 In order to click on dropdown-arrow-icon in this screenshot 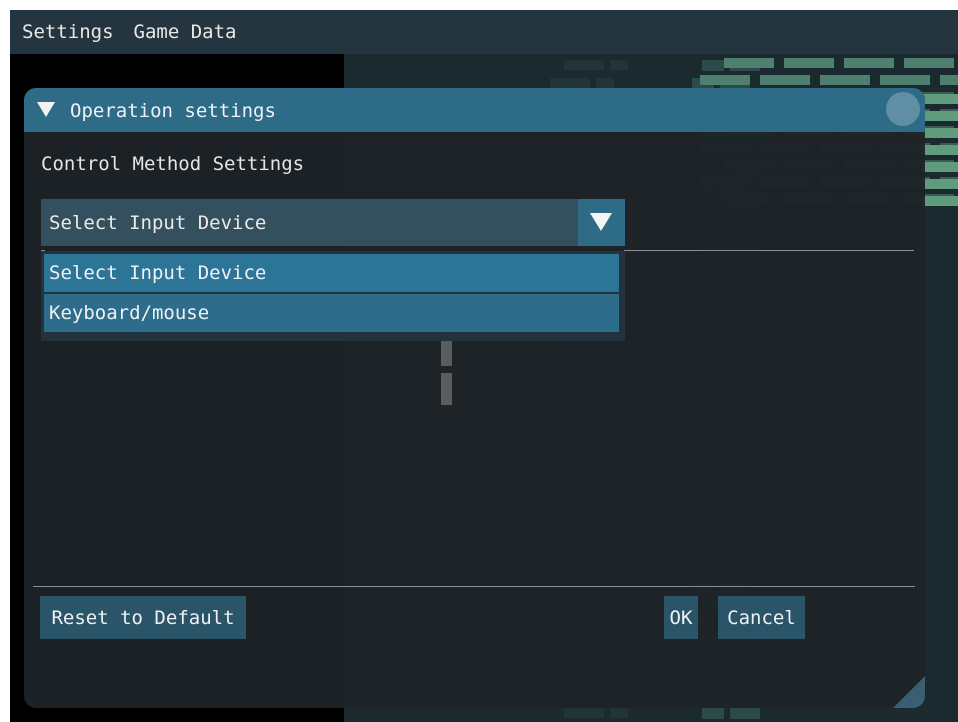, I will do `click(601, 222)`.